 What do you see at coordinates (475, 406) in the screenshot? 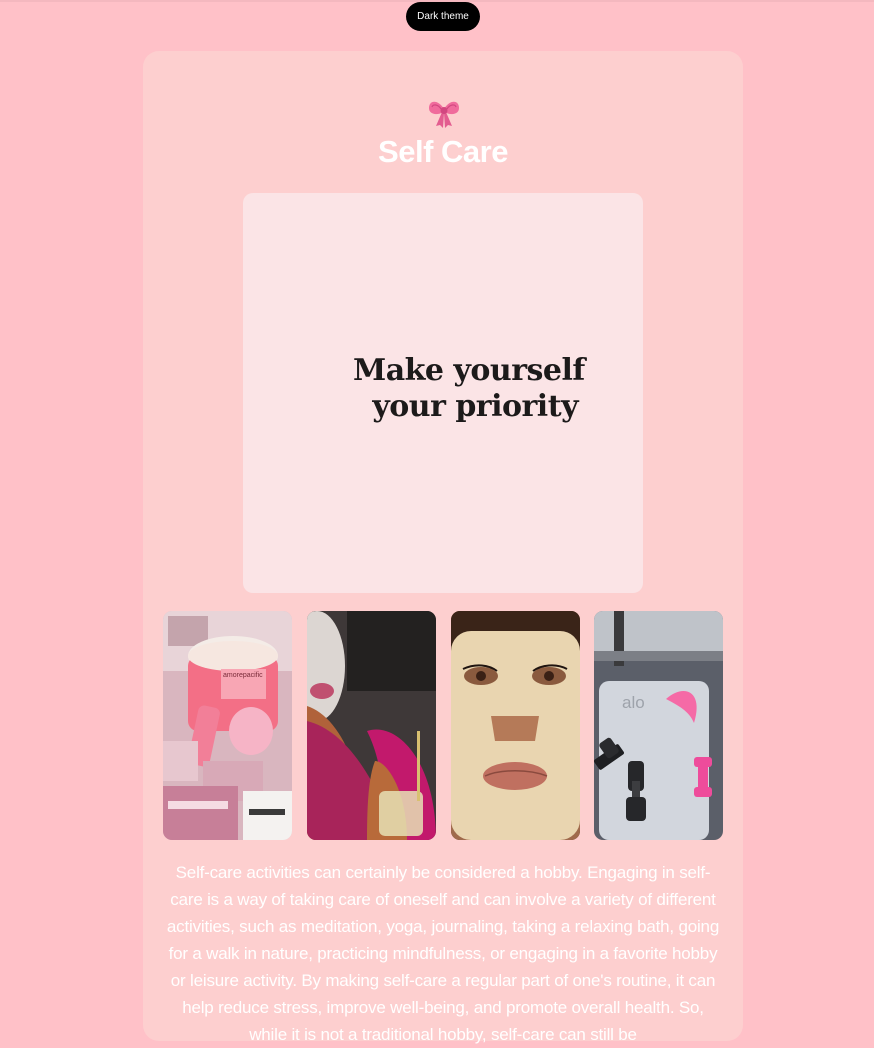
I see `hero-quote-line: your priority` at bounding box center [475, 406].